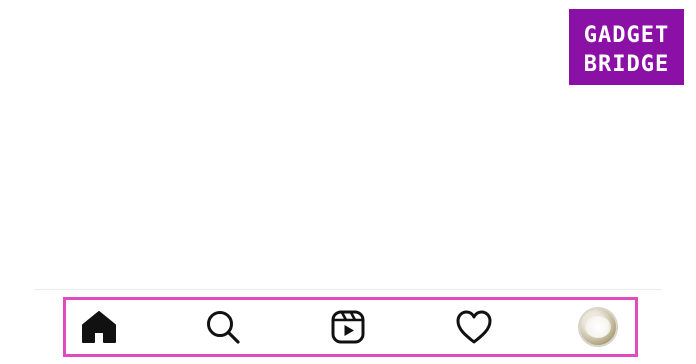 This screenshot has width=696, height=364. I want to click on profile-avatar, so click(598, 327).